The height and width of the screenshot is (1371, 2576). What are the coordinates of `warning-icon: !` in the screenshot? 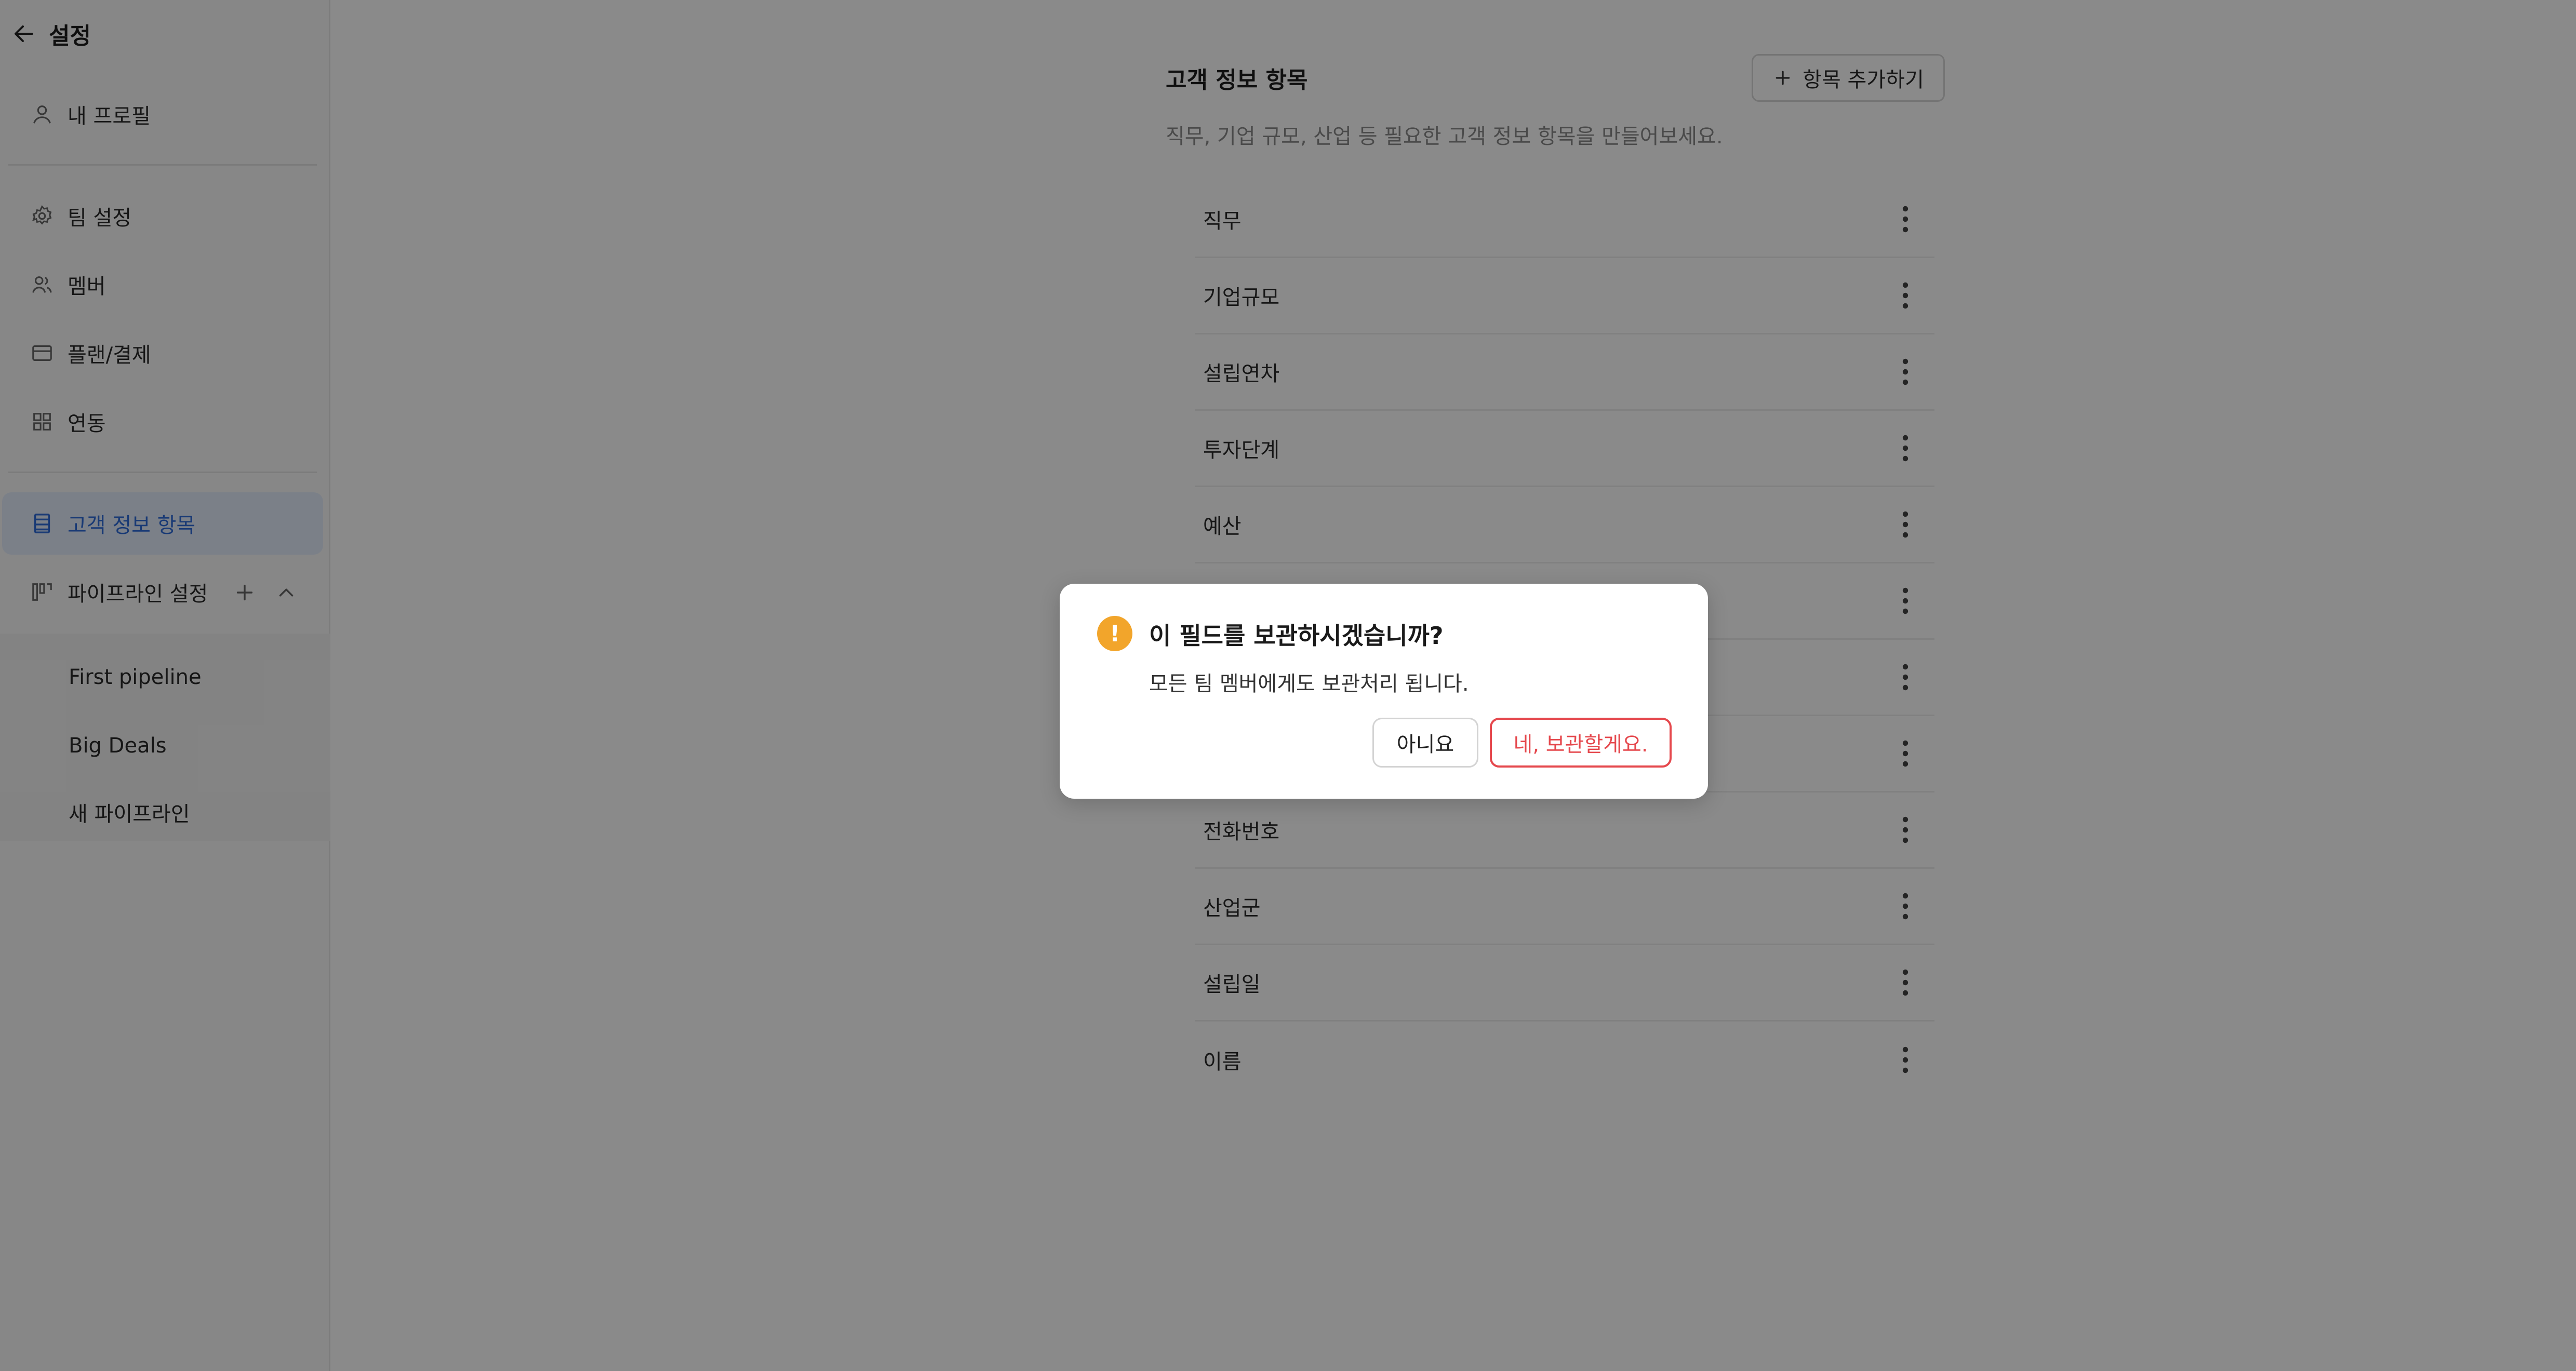 It's located at (1114, 633).